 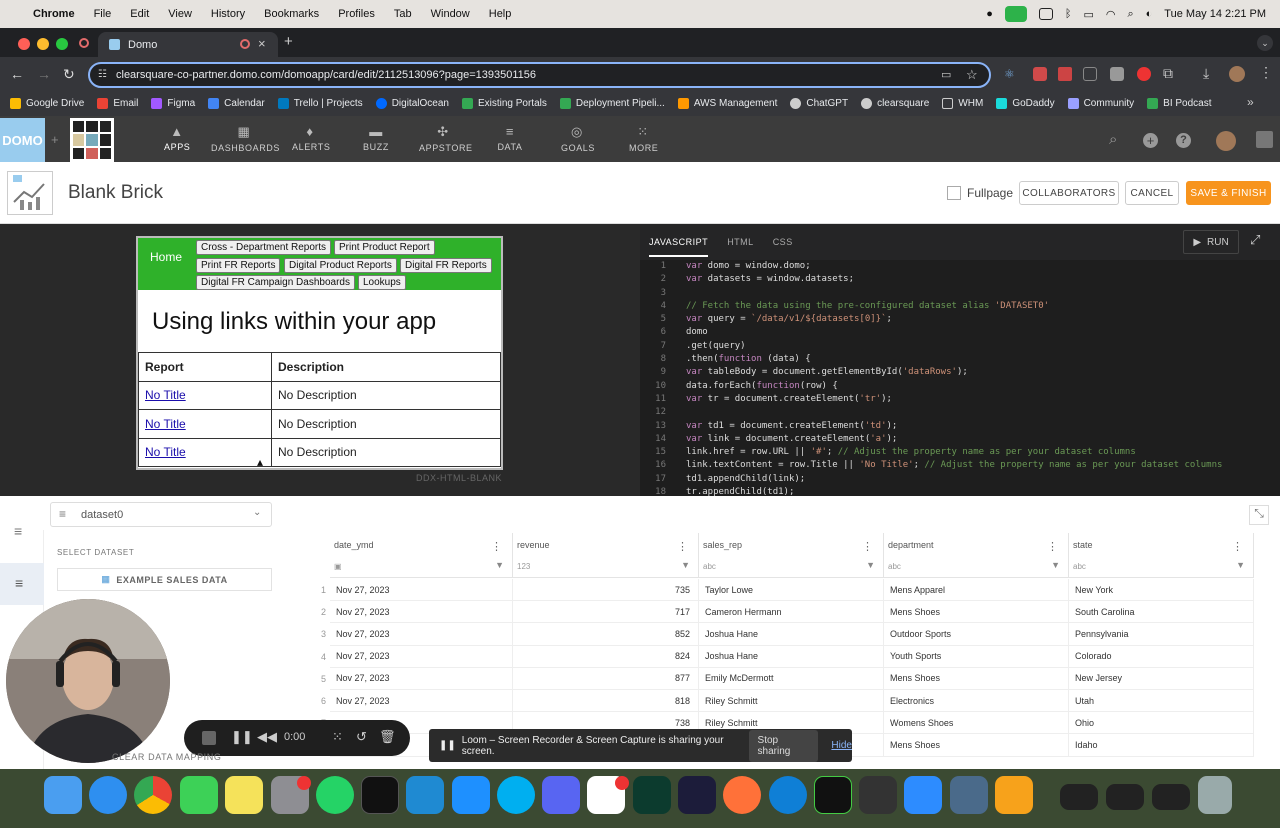 What do you see at coordinates (1183, 140) in the screenshot?
I see `help-icon: ?` at bounding box center [1183, 140].